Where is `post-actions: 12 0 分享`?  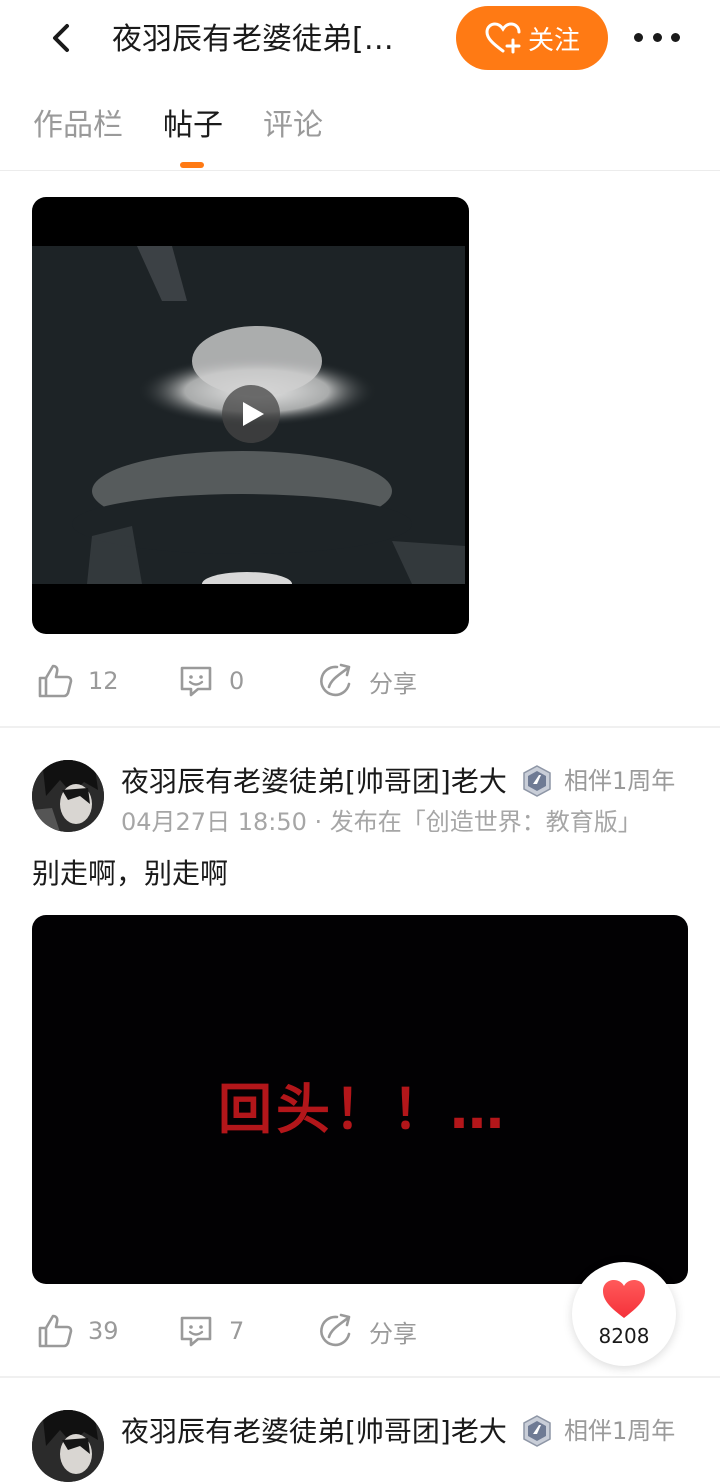
post-actions: 12 0 分享 is located at coordinates (360, 681).